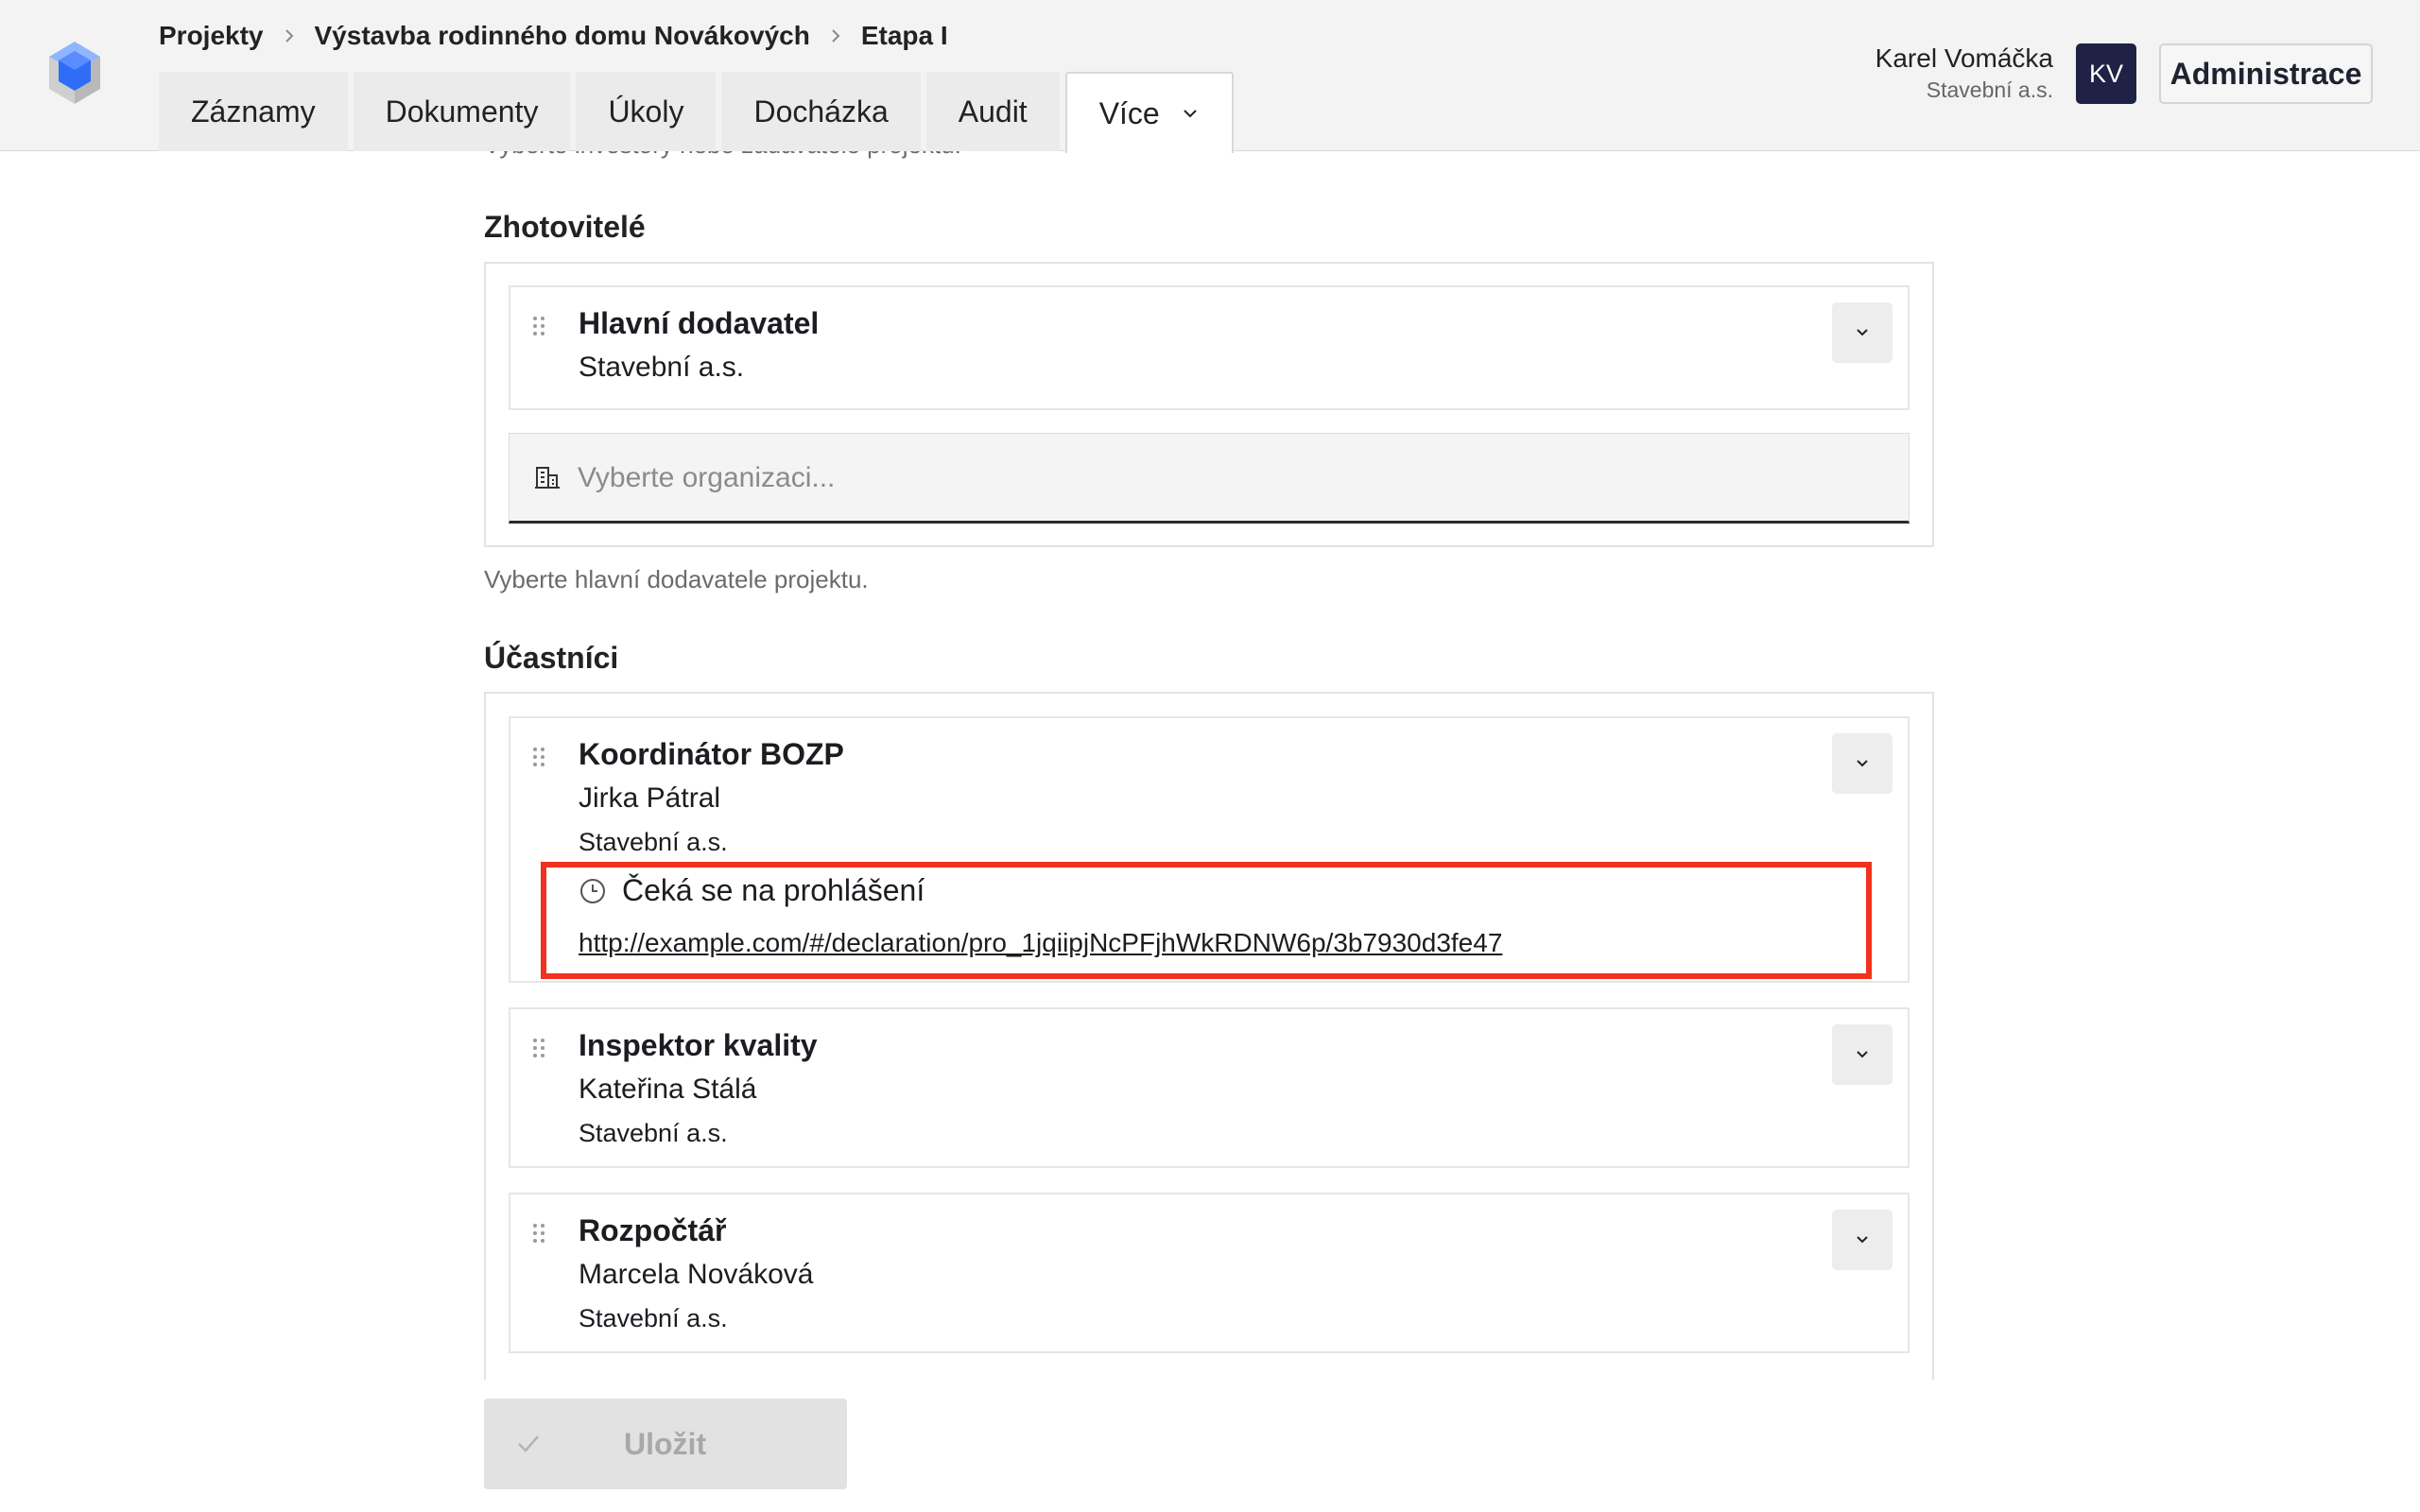  Describe the element at coordinates (1989, 89) in the screenshot. I see `user-org: Stavební a.s.` at that location.